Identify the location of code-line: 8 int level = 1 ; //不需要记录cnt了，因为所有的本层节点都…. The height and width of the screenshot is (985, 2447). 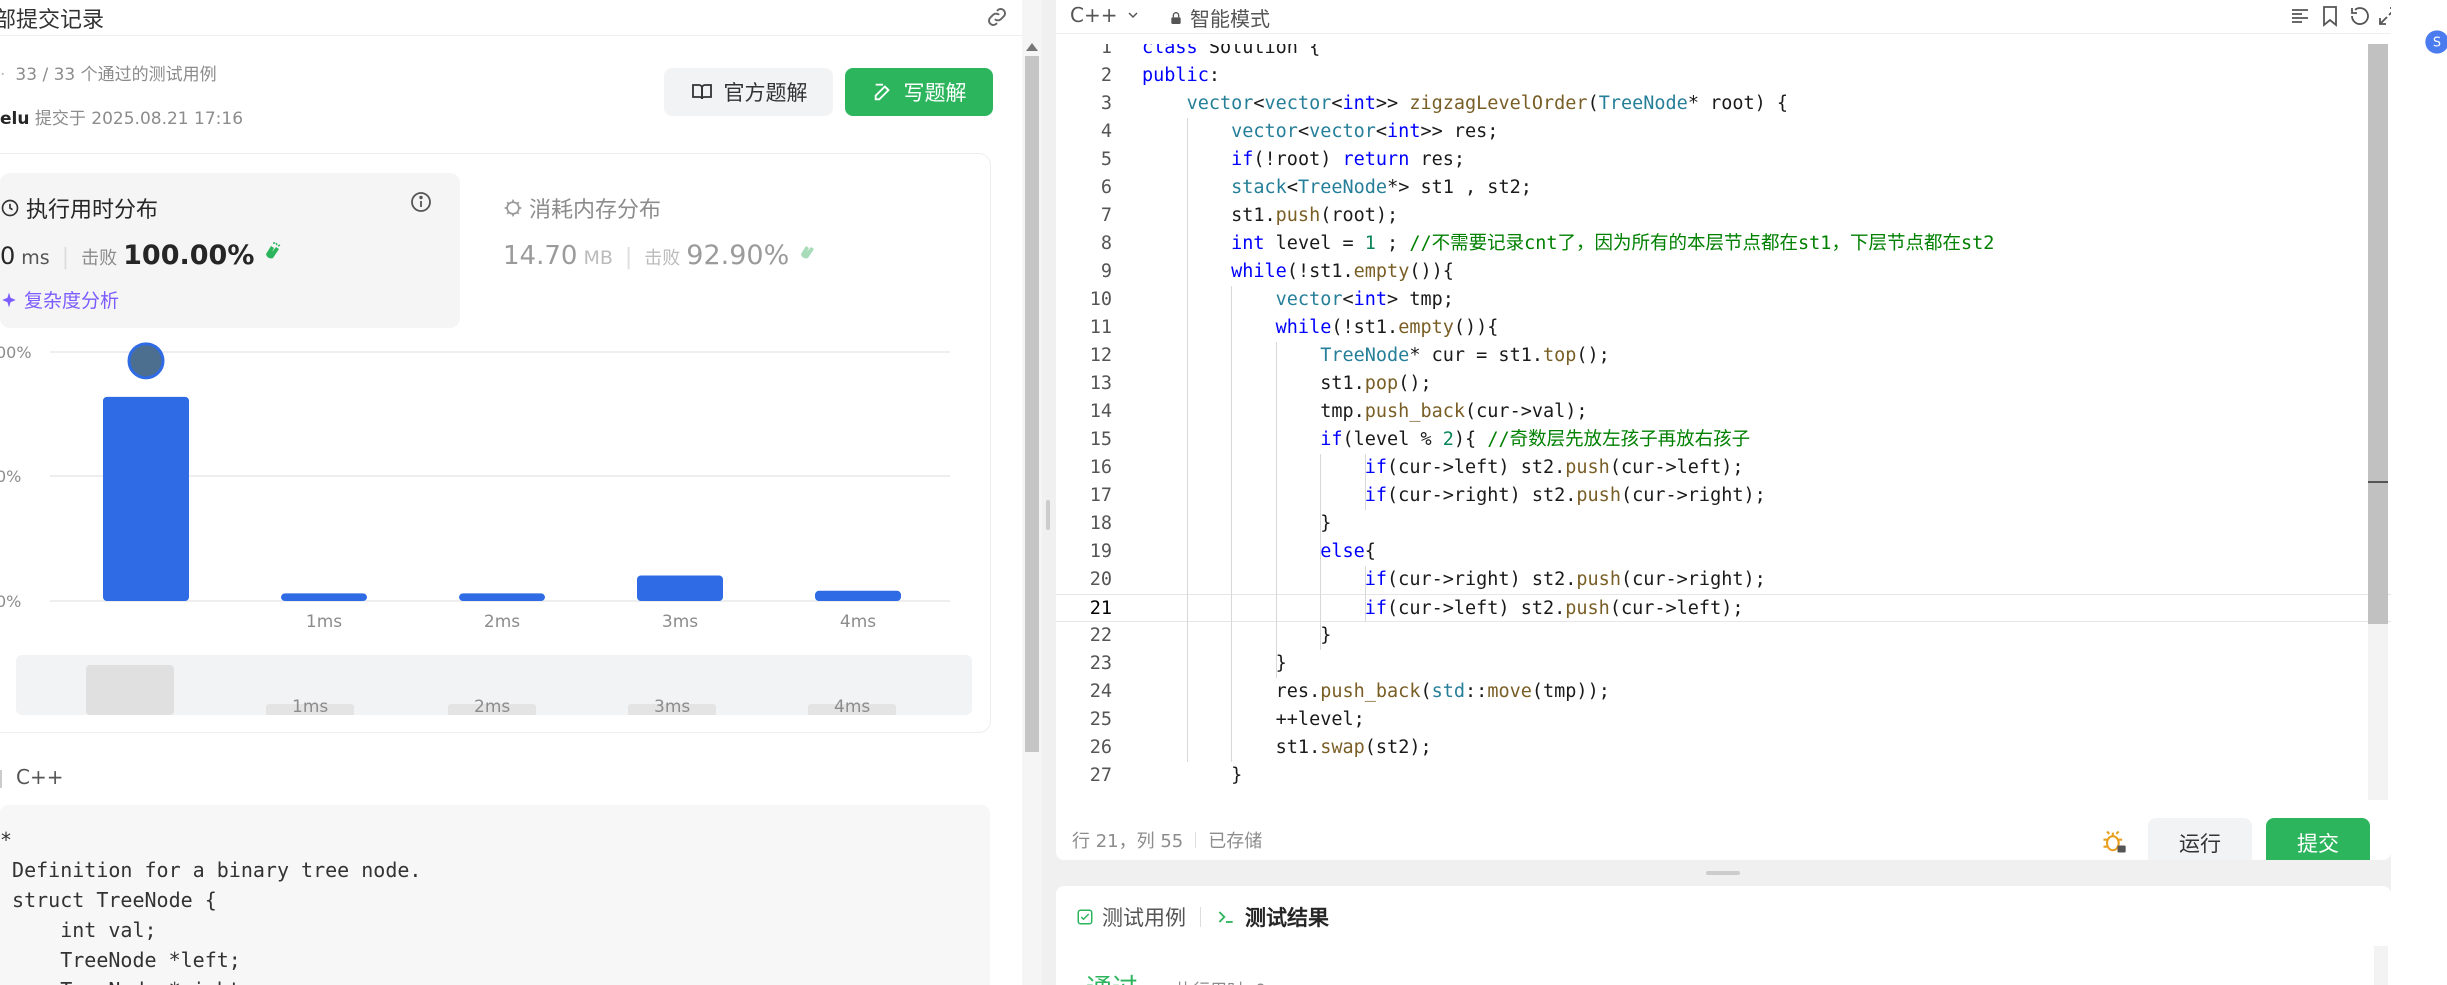
(1723, 244).